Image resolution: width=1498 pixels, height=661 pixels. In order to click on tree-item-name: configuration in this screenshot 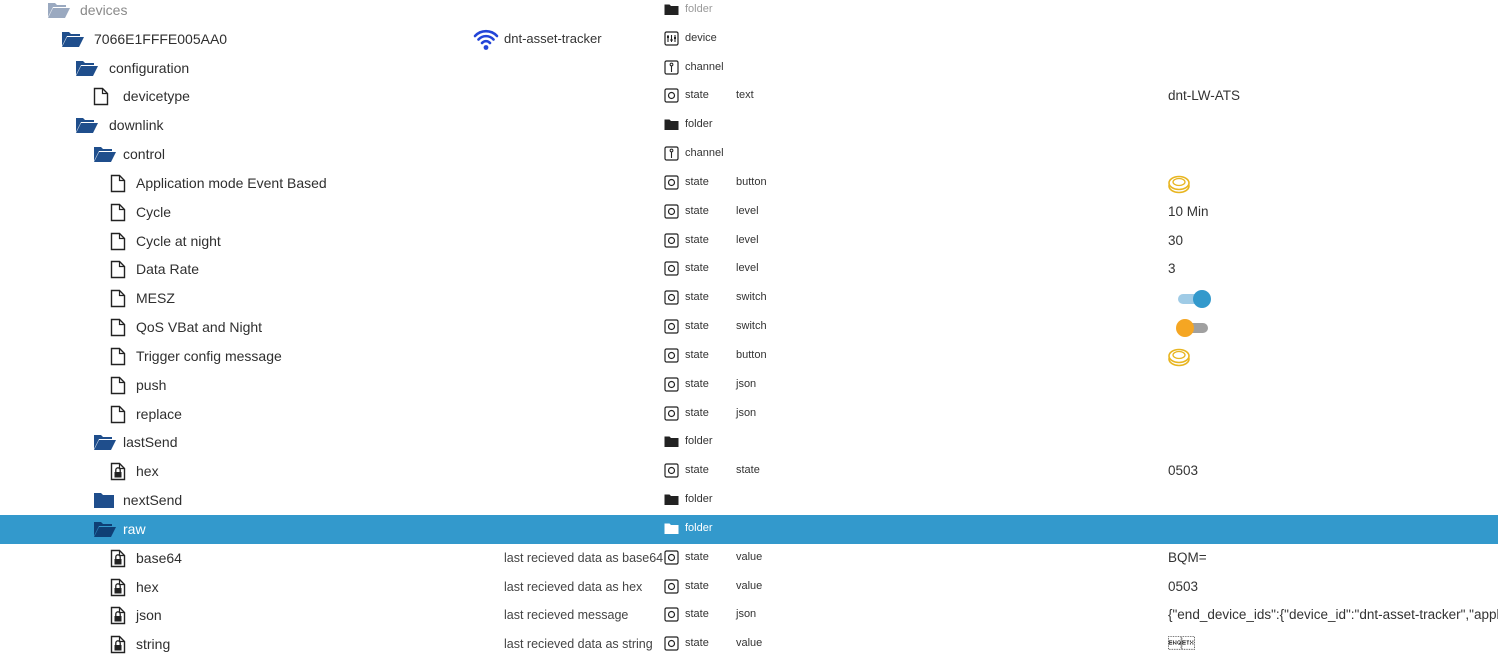, I will do `click(149, 68)`.